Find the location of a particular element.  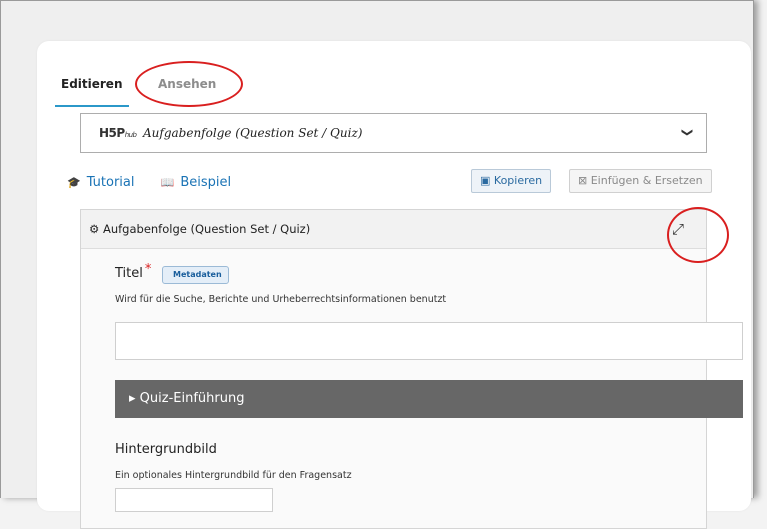

title-input is located at coordinates (429, 341).